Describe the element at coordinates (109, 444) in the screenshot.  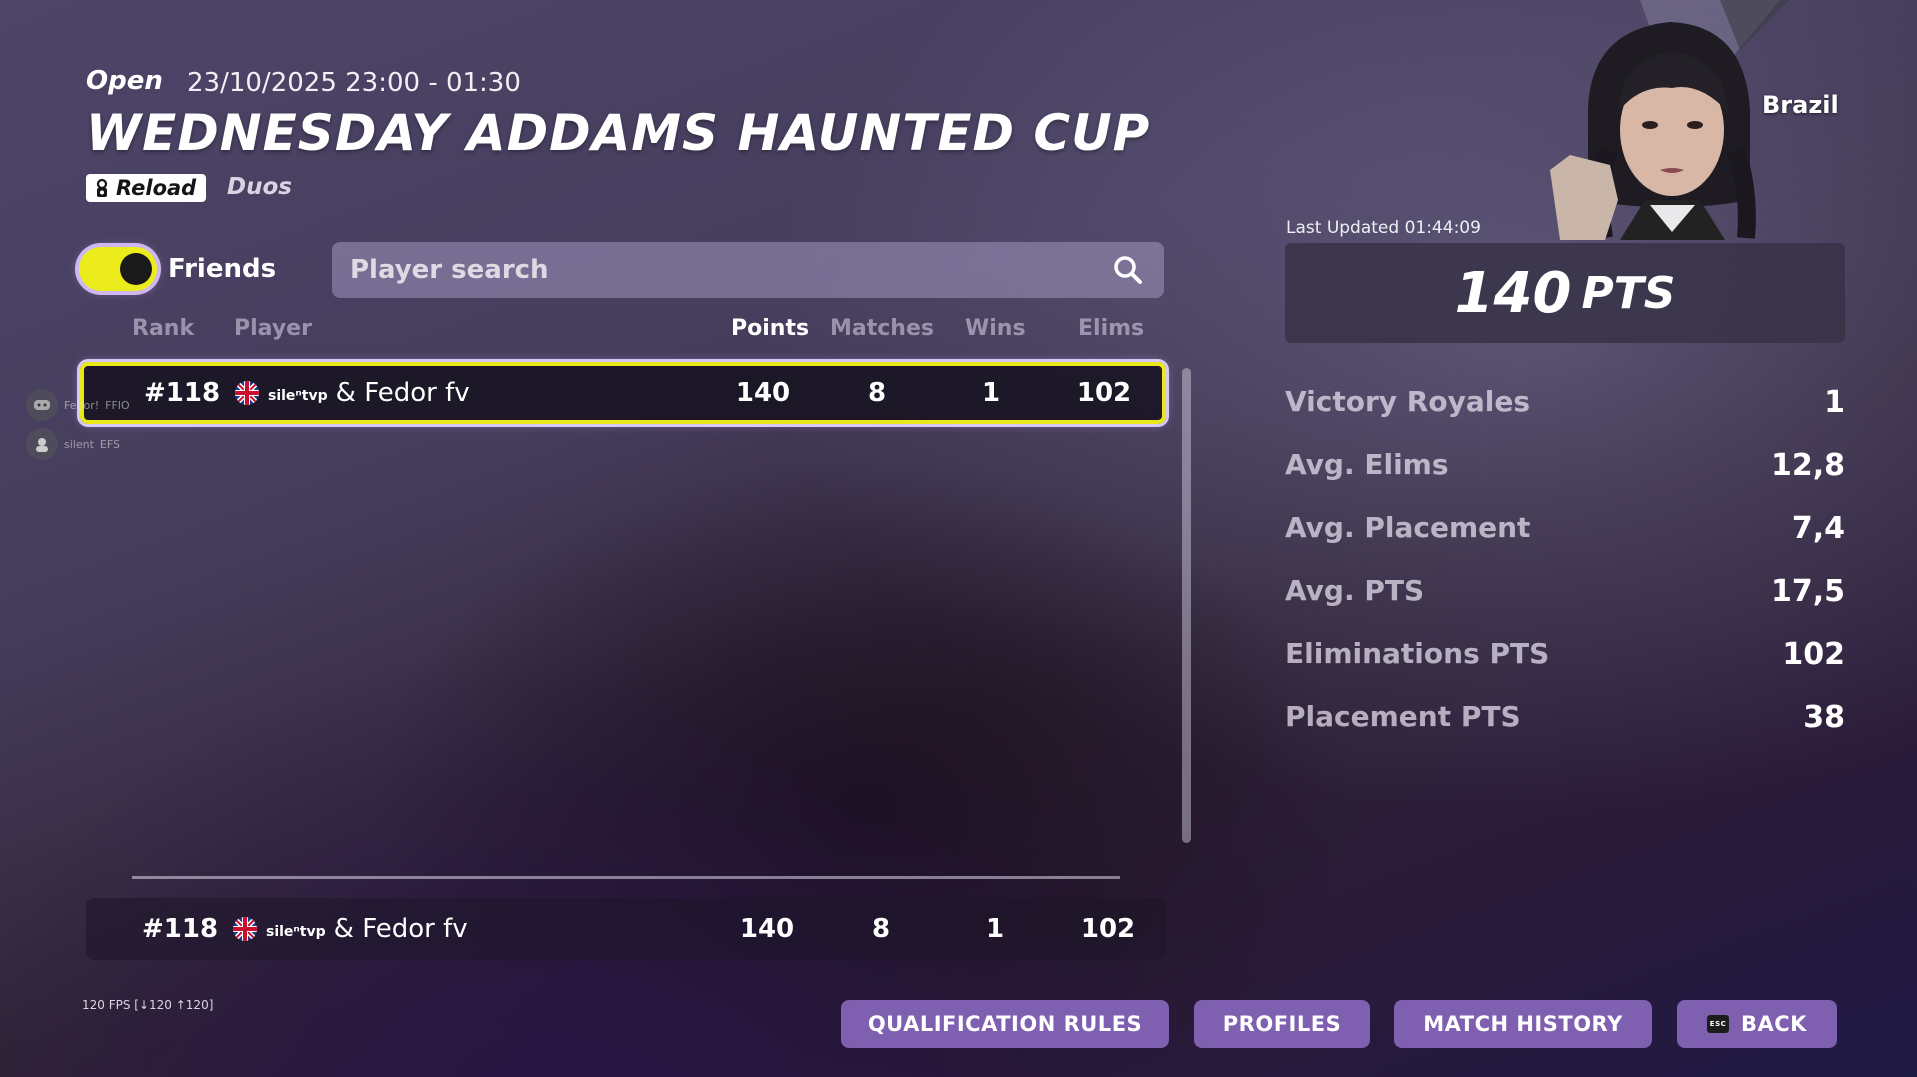
I see `overlay-user-2-tag: EFS` at that location.